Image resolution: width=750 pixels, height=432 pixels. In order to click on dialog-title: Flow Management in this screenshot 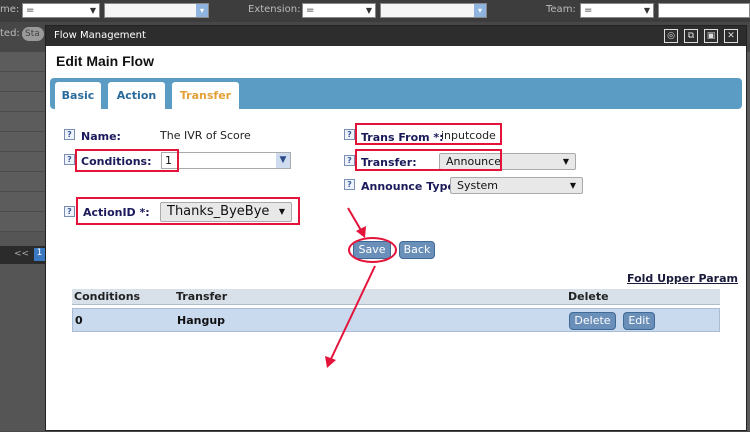, I will do `click(100, 35)`.